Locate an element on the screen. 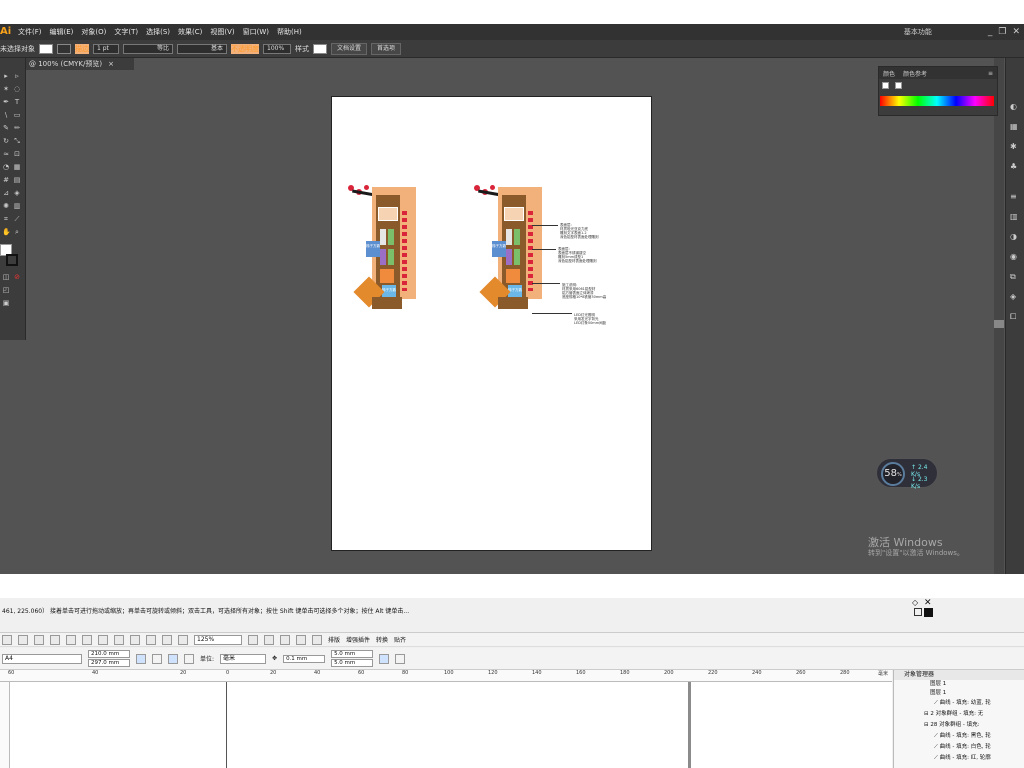 The width and height of the screenshot is (1024, 768). panel-fill-swatch is located at coordinates (885, 85).